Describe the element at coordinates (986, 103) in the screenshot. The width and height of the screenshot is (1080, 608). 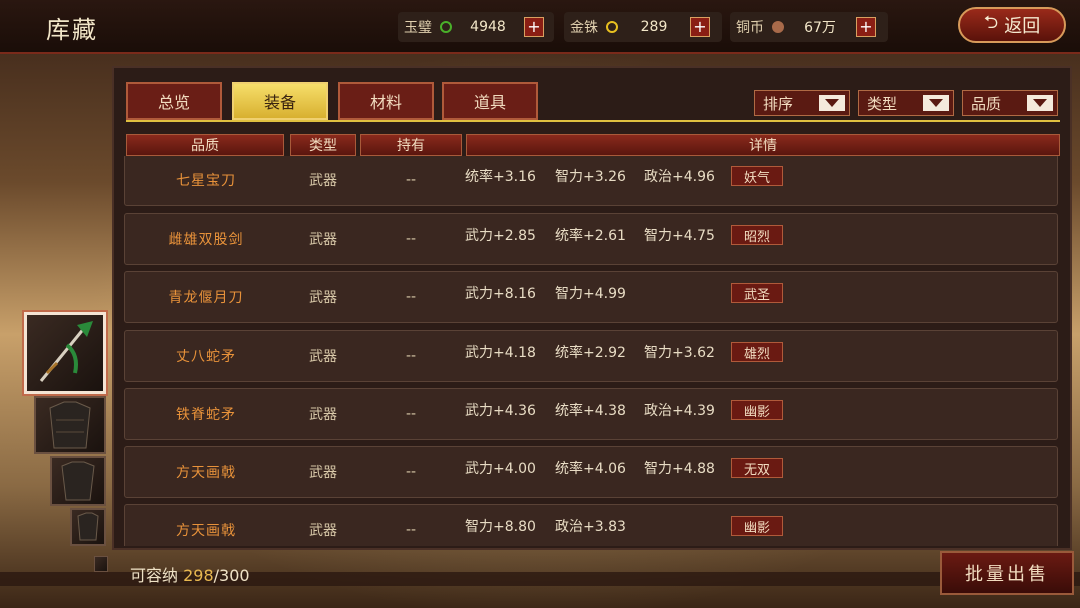
I see `quality-label: 品质` at that location.